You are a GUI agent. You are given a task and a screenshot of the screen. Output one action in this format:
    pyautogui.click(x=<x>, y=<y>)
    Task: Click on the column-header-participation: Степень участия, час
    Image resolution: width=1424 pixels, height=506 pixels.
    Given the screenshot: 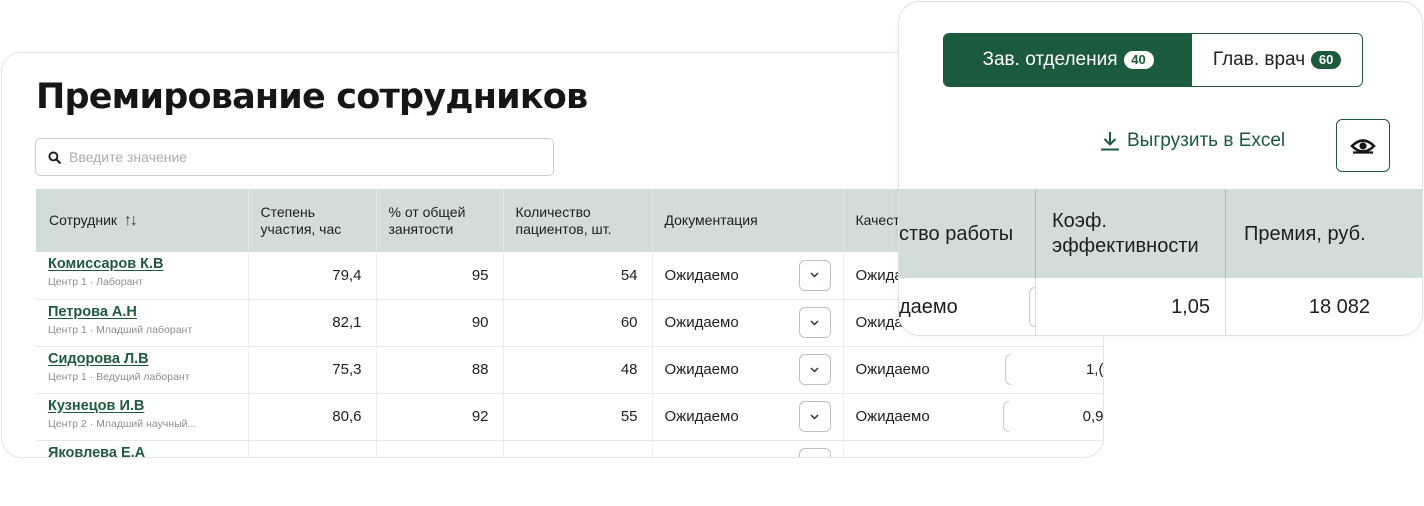 What is the action you would take?
    pyautogui.click(x=312, y=220)
    